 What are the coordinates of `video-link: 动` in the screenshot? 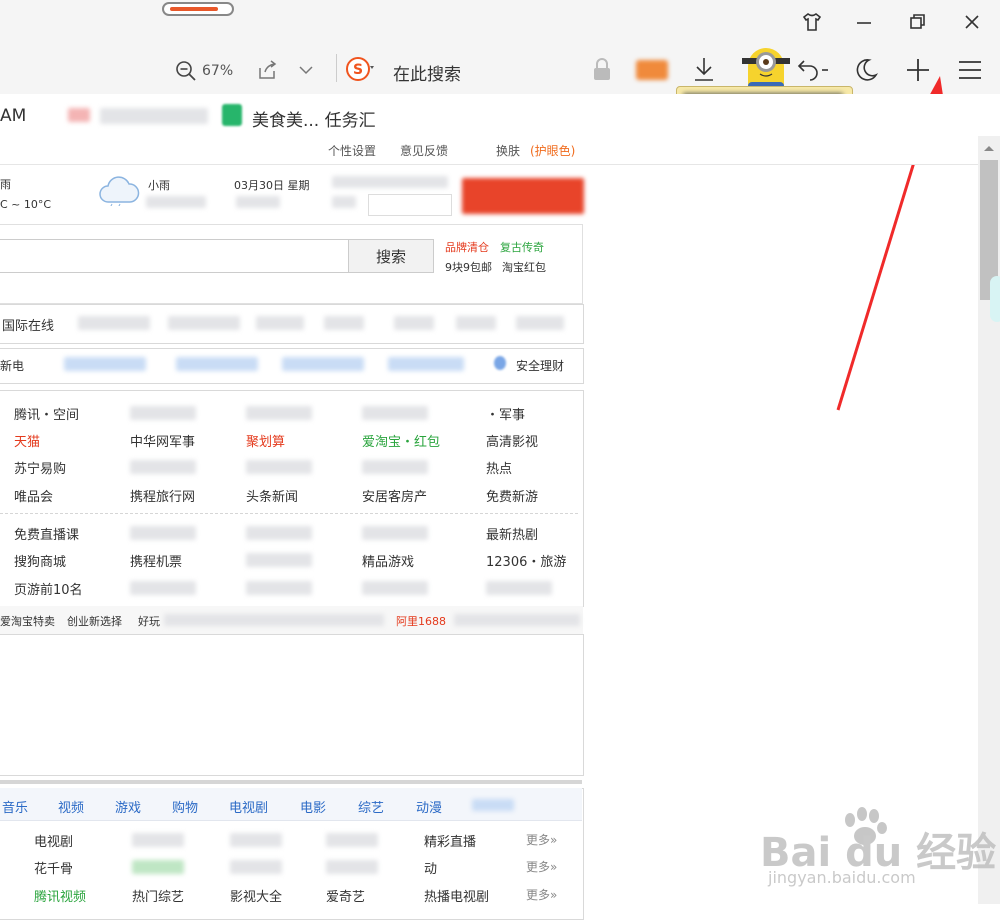 It's located at (430, 867).